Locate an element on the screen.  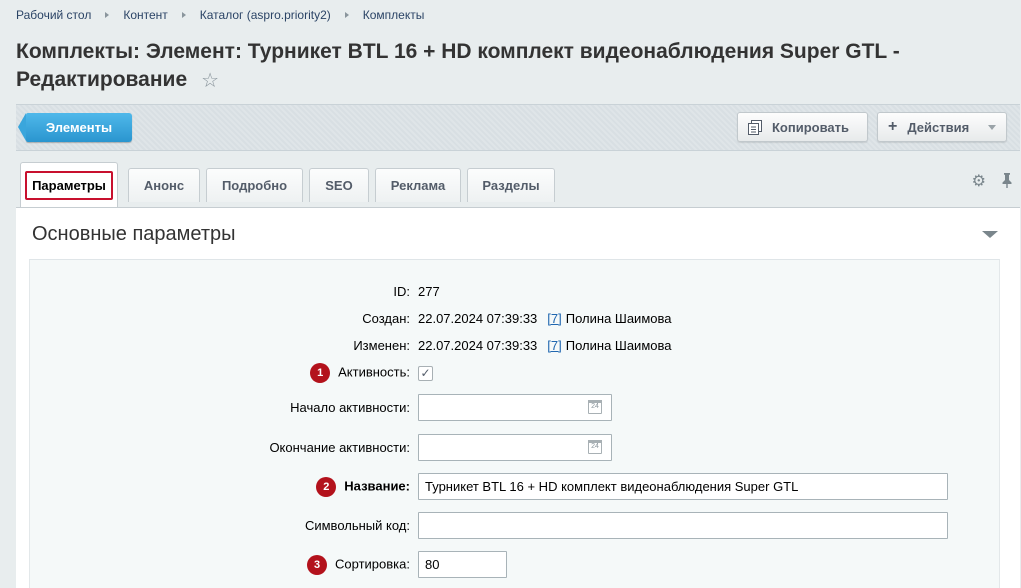
chevron-down-icon is located at coordinates (992, 127).